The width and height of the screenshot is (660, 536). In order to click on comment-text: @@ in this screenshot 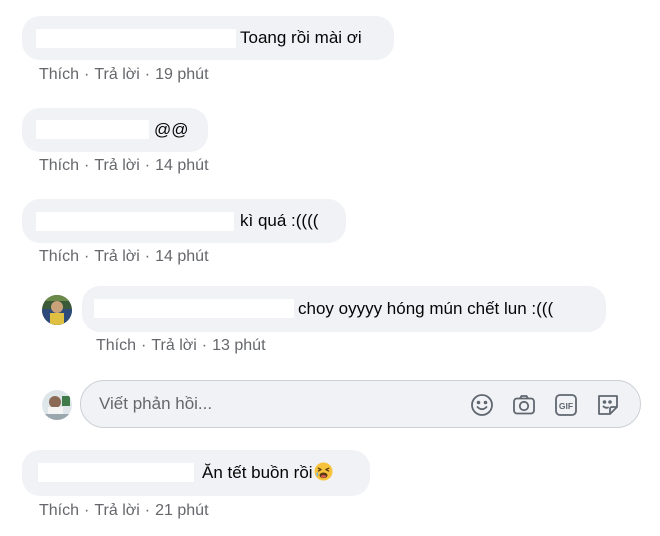, I will do `click(171, 129)`.